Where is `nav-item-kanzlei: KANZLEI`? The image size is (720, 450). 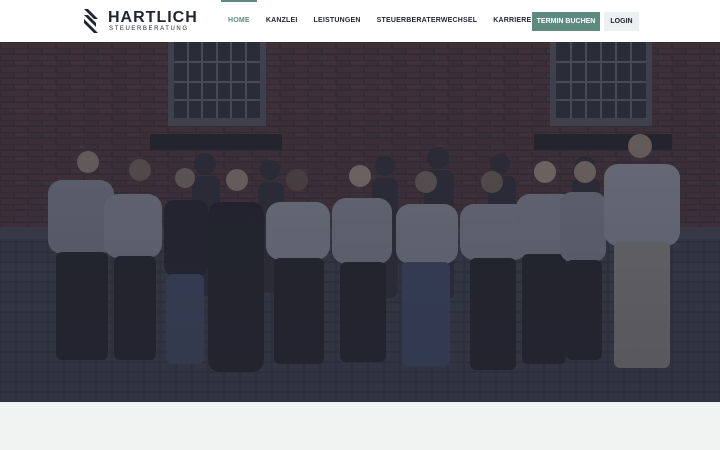 nav-item-kanzlei: KANZLEI is located at coordinates (282, 21).